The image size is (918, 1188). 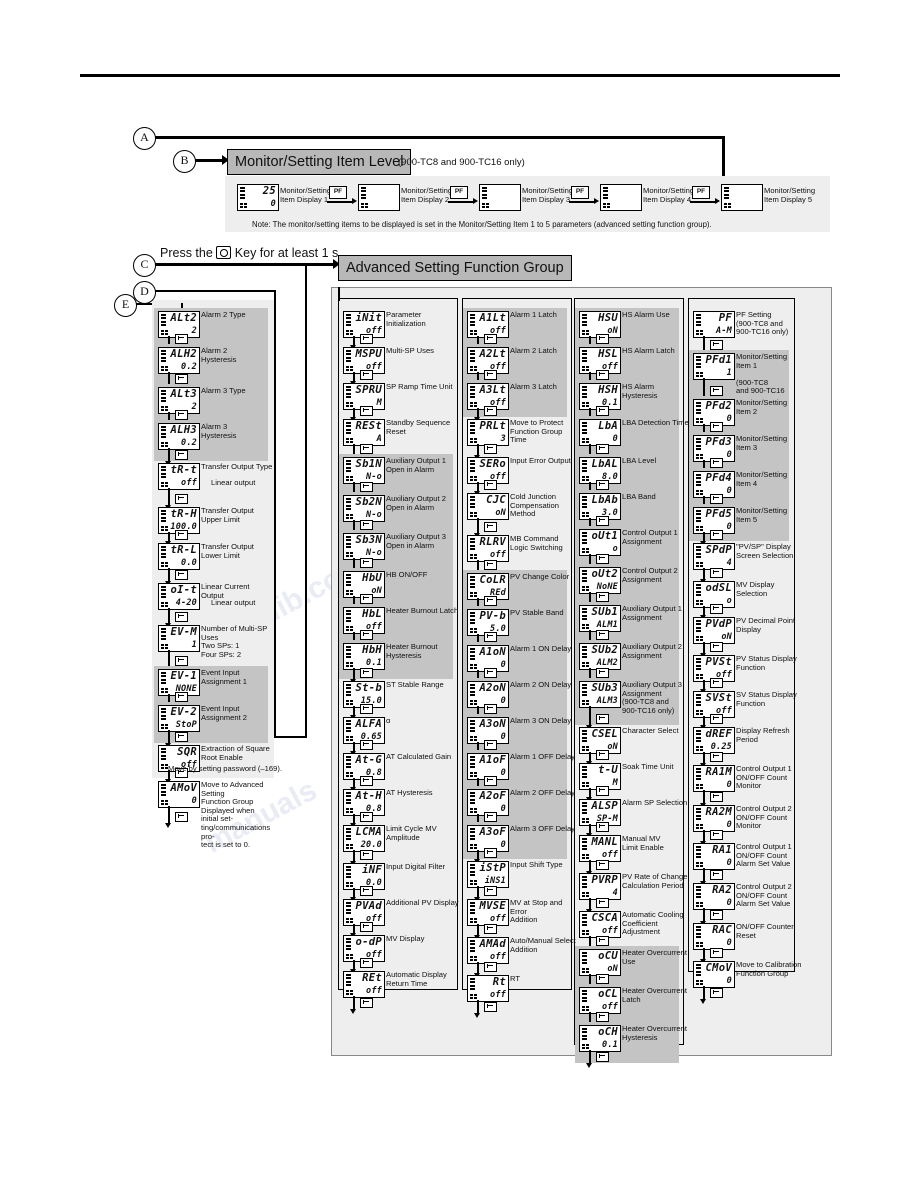 I want to click on parameter-value: 0, so click(x=729, y=902).